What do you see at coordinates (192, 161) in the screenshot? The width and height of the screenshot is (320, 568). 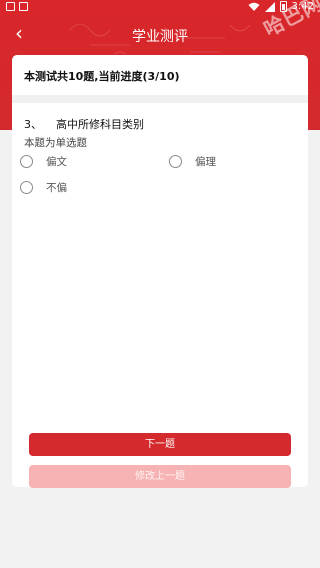 I see `option-radio: 偏理` at bounding box center [192, 161].